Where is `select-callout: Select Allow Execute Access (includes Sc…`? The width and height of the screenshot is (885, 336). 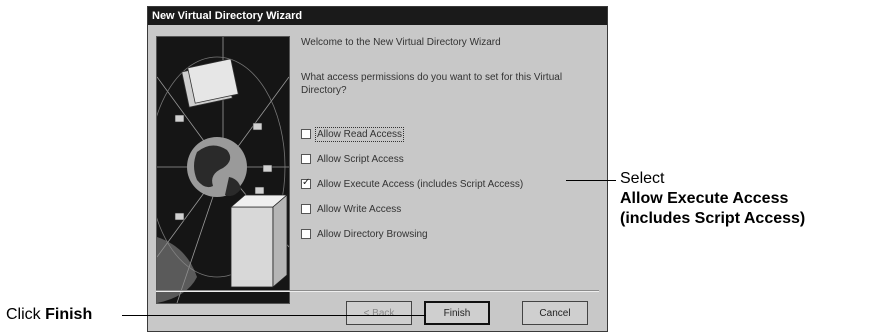 select-callout: Select Allow Execute Access (includes Sc… is located at coordinates (712, 199).